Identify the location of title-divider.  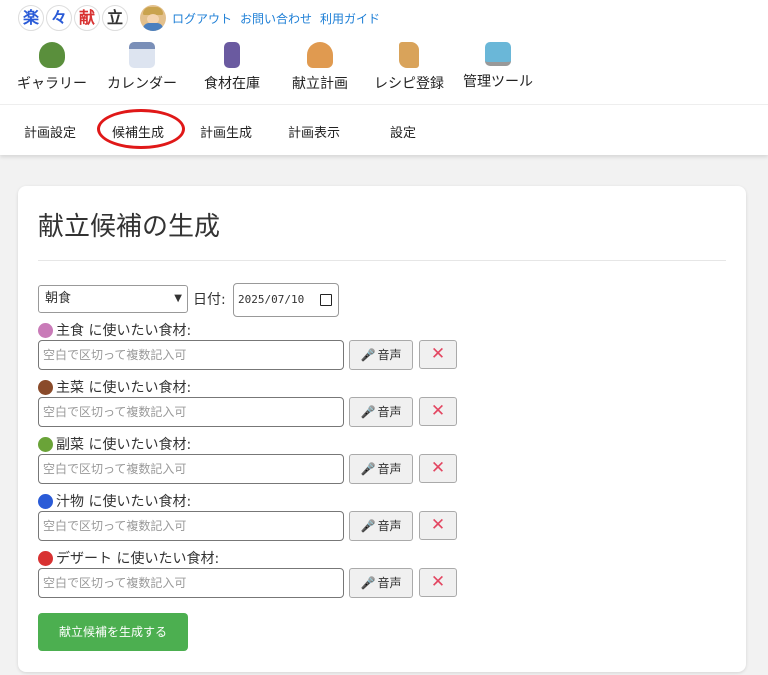
(382, 260).